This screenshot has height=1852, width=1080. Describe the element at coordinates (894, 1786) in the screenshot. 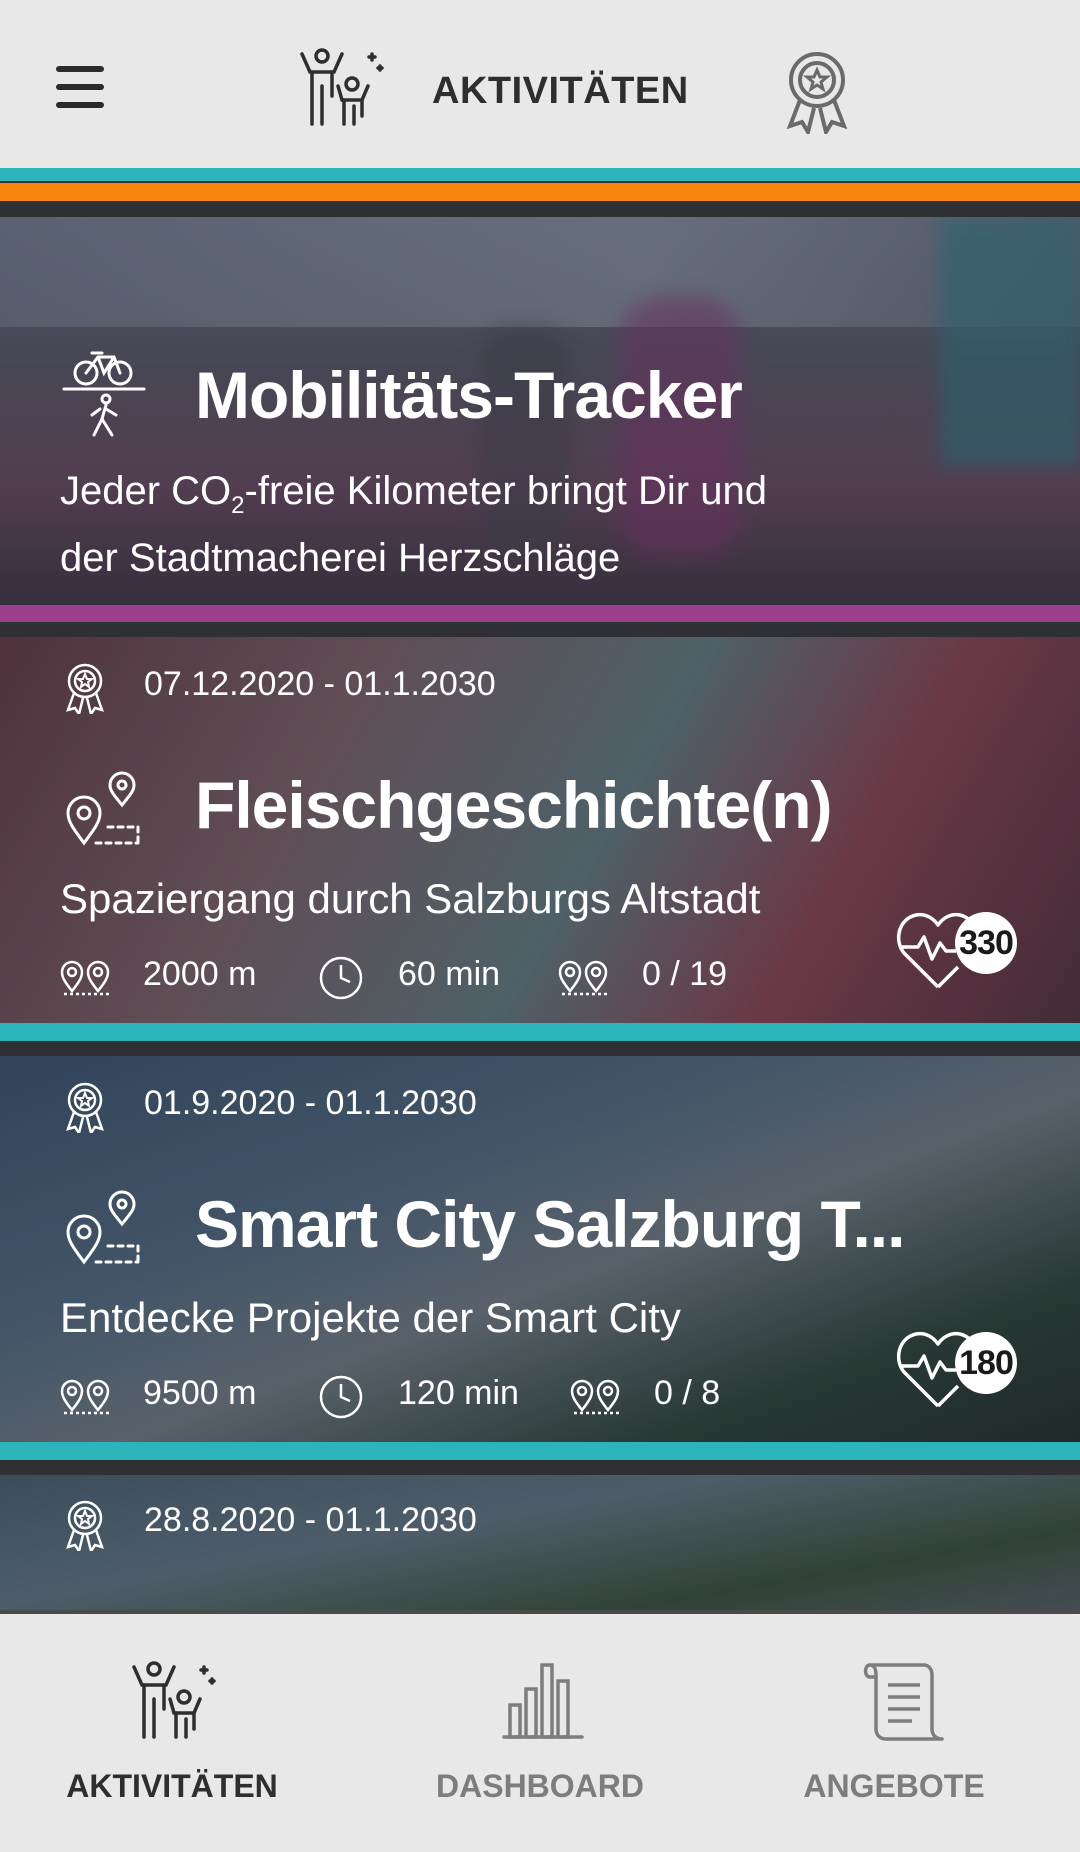

I see `nav-label: ANGEBOTE` at that location.